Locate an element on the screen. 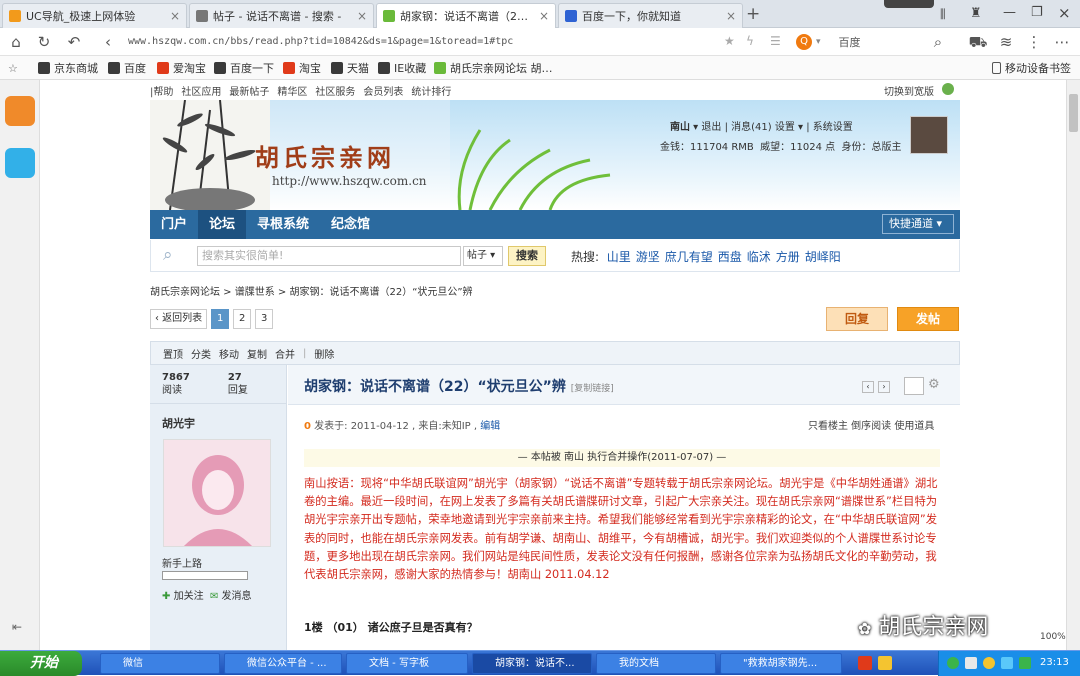 Image resolution: width=1080 pixels, height=676 pixels. user-avatar is located at coordinates (929, 135).